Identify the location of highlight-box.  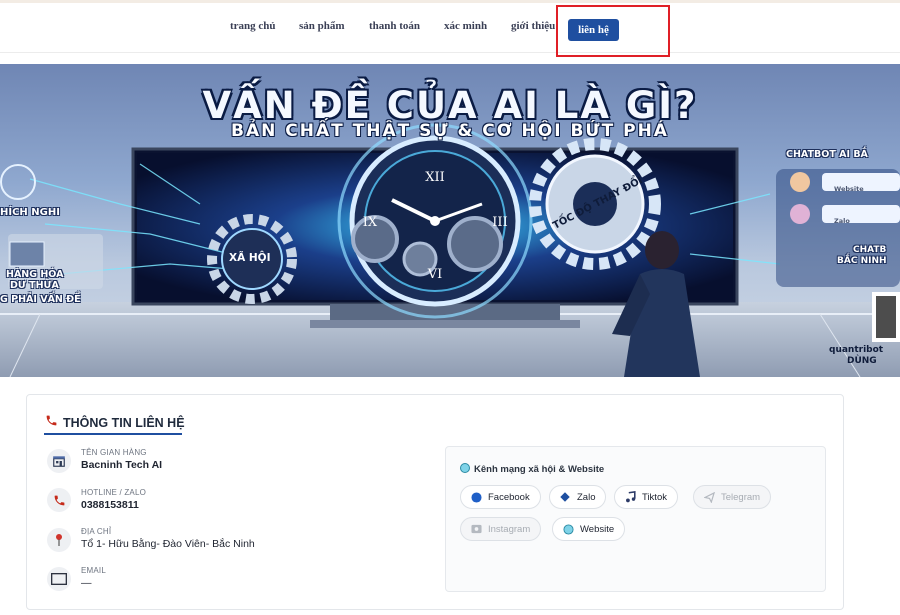
(613, 31).